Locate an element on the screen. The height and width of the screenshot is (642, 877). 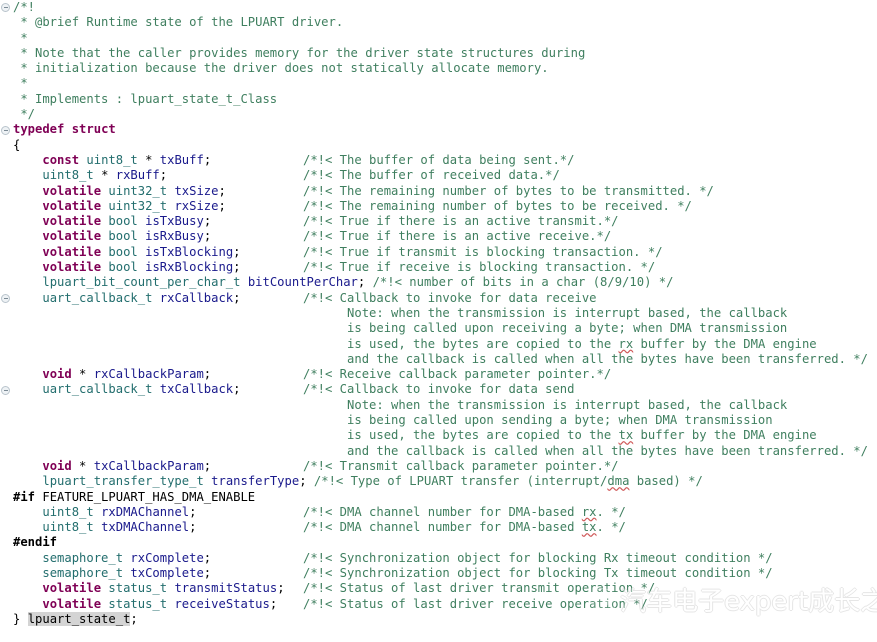
code-line-comment: /*!< Callback to invoke for data send is located at coordinates (439, 389).